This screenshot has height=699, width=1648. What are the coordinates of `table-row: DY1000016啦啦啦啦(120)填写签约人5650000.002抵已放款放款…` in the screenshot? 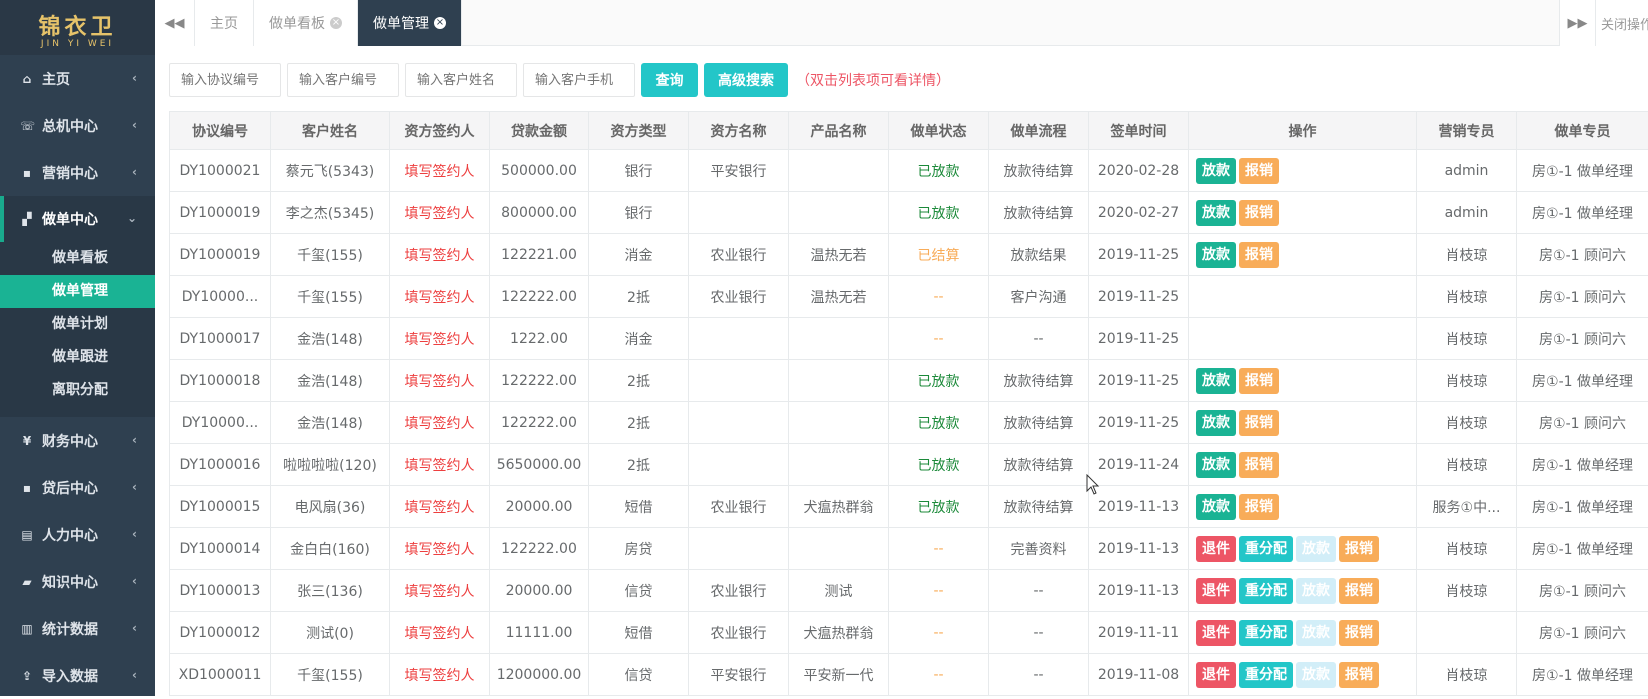 It's located at (909, 465).